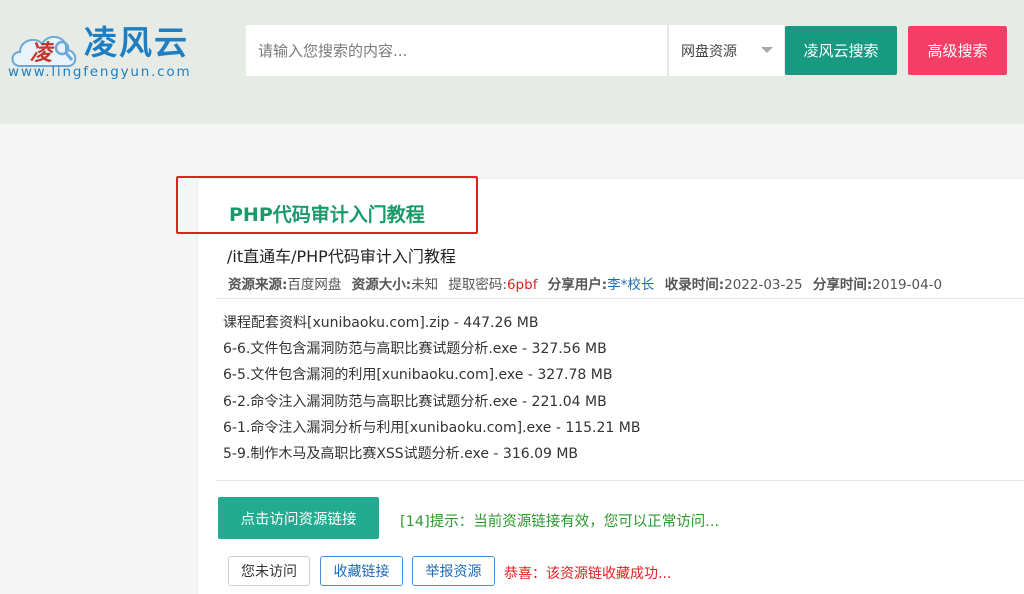 The width and height of the screenshot is (1024, 594). Describe the element at coordinates (767, 50) in the screenshot. I see `chevron-down-icon` at that location.